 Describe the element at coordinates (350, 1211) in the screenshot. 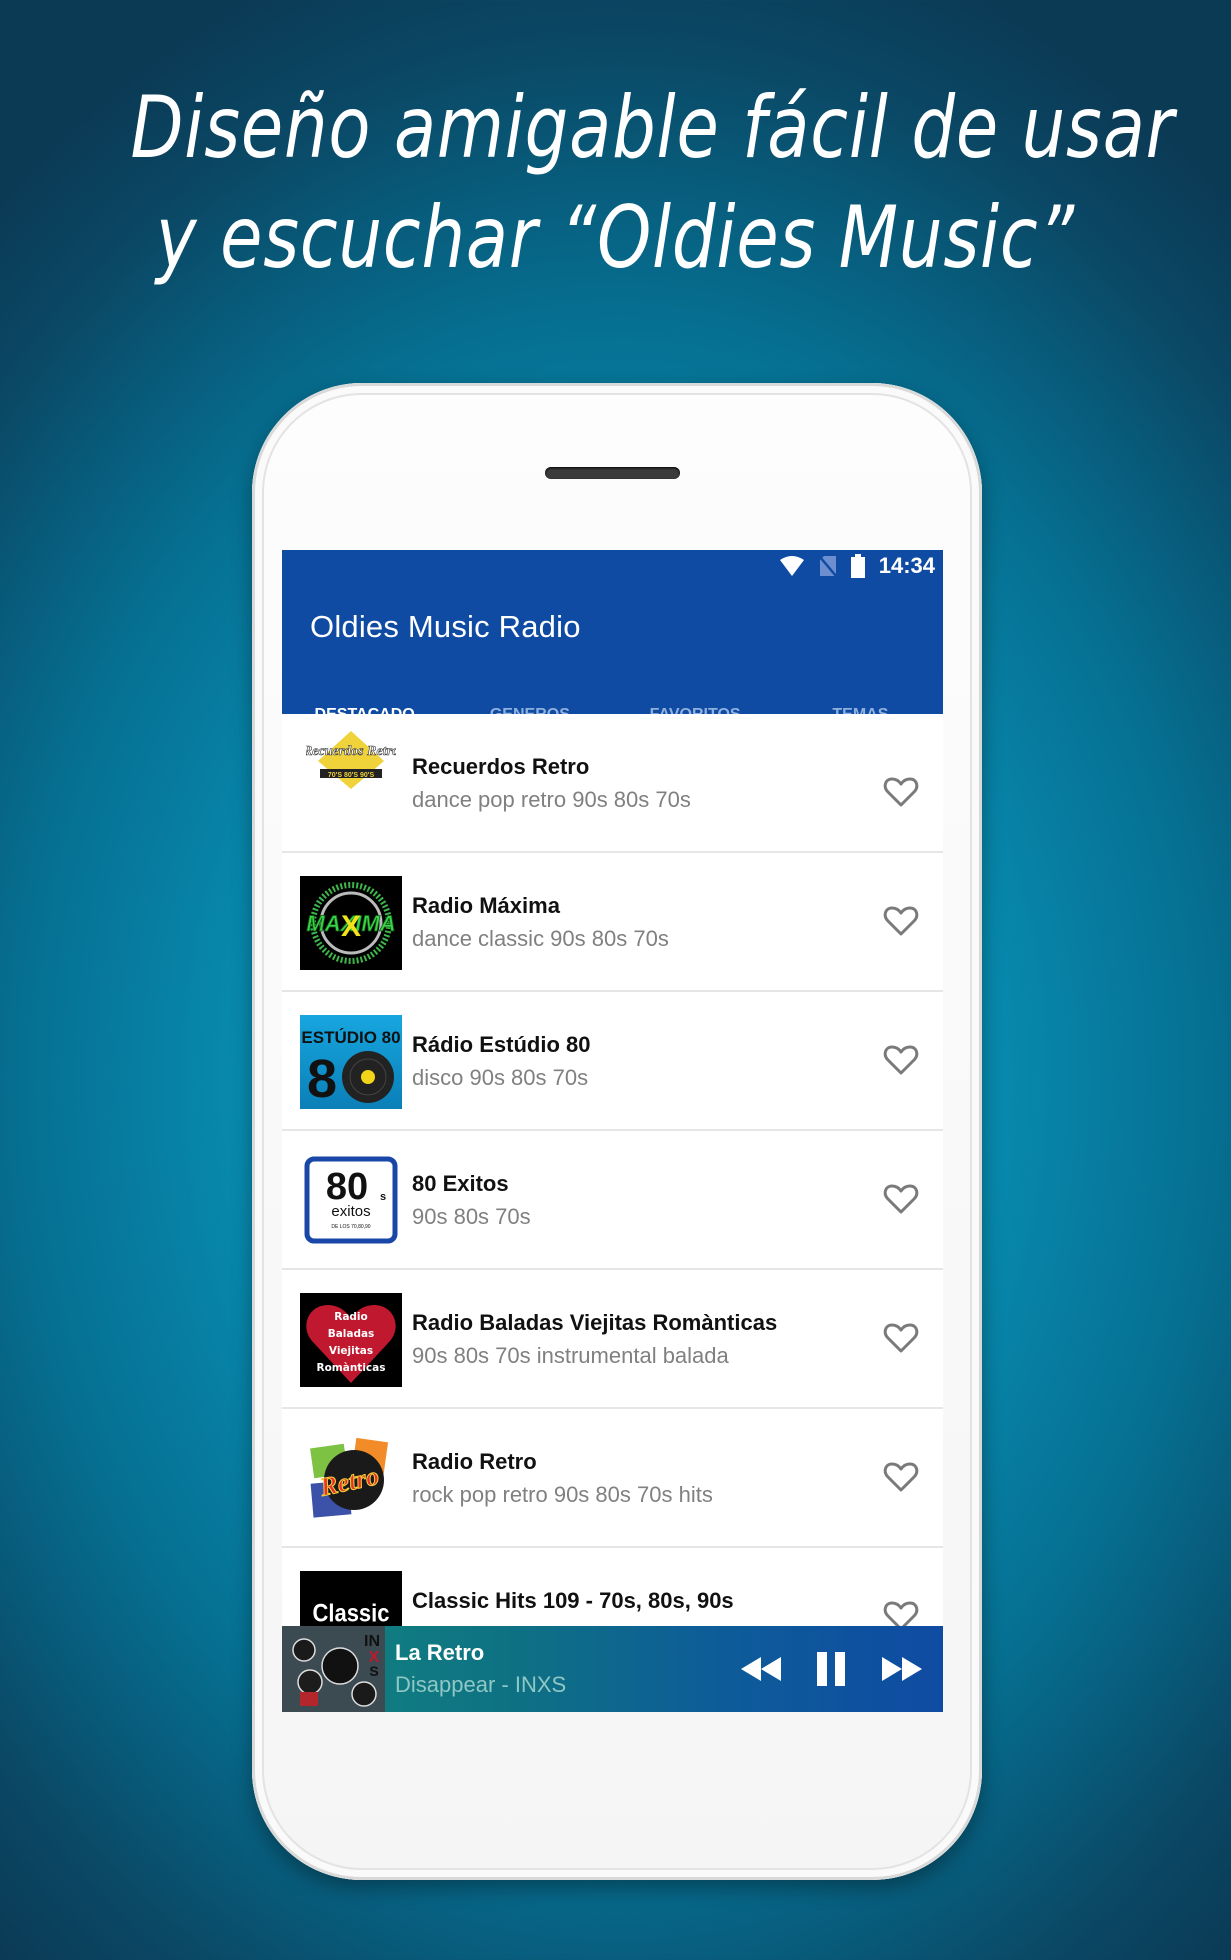

I see `svg-text: exitos` at that location.